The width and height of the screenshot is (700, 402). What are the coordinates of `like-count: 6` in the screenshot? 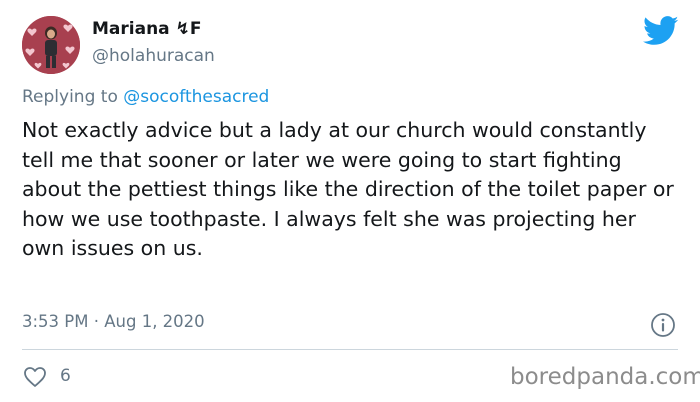 It's located at (65, 376).